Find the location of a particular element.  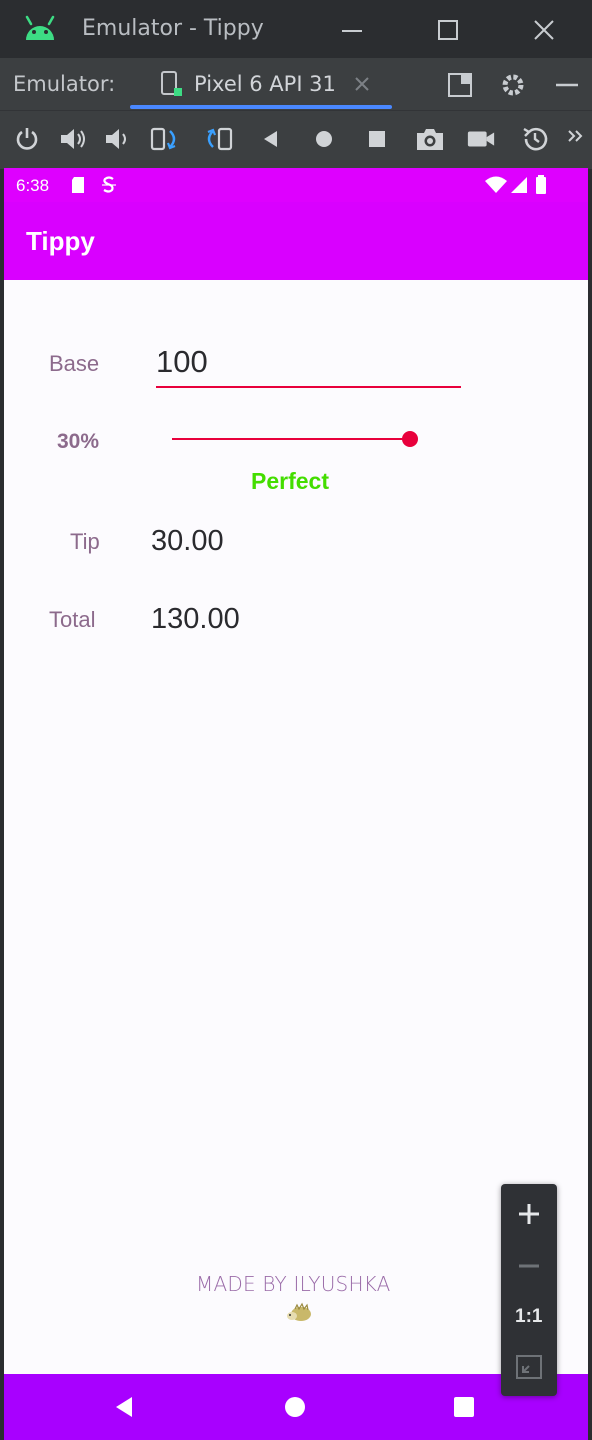

nav-recents-icon is located at coordinates (464, 1407).